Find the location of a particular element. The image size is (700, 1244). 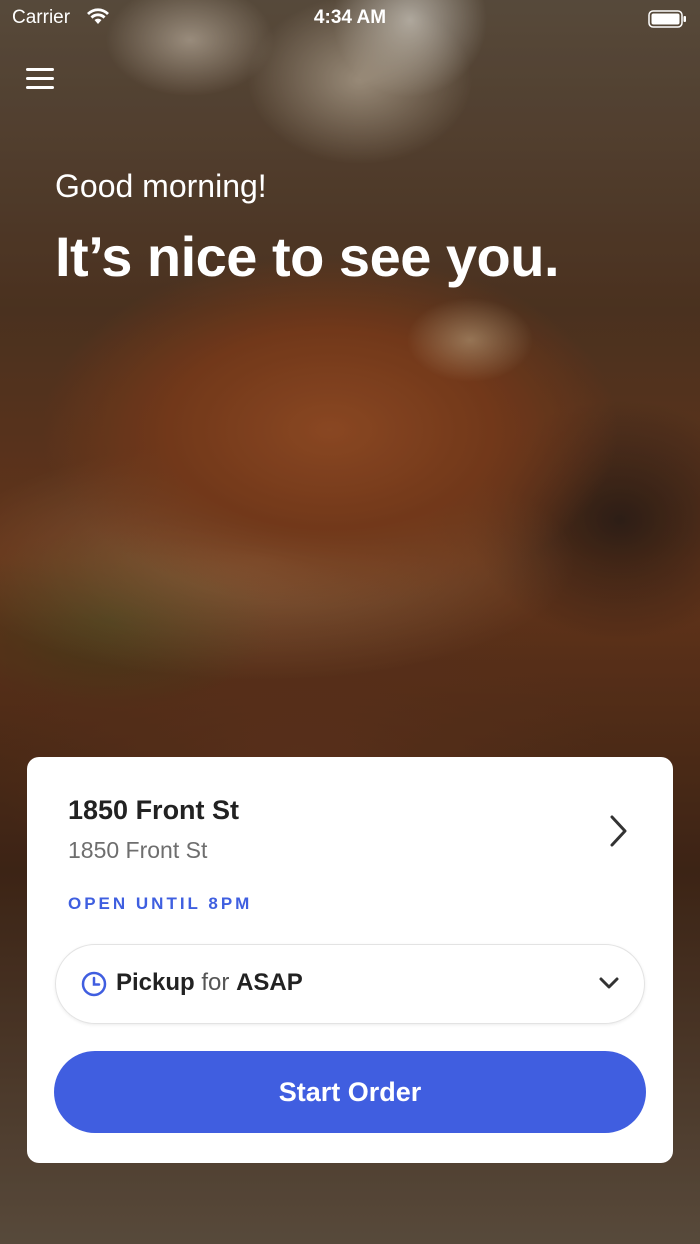

store-name: 1850 Front St is located at coordinates (153, 810).